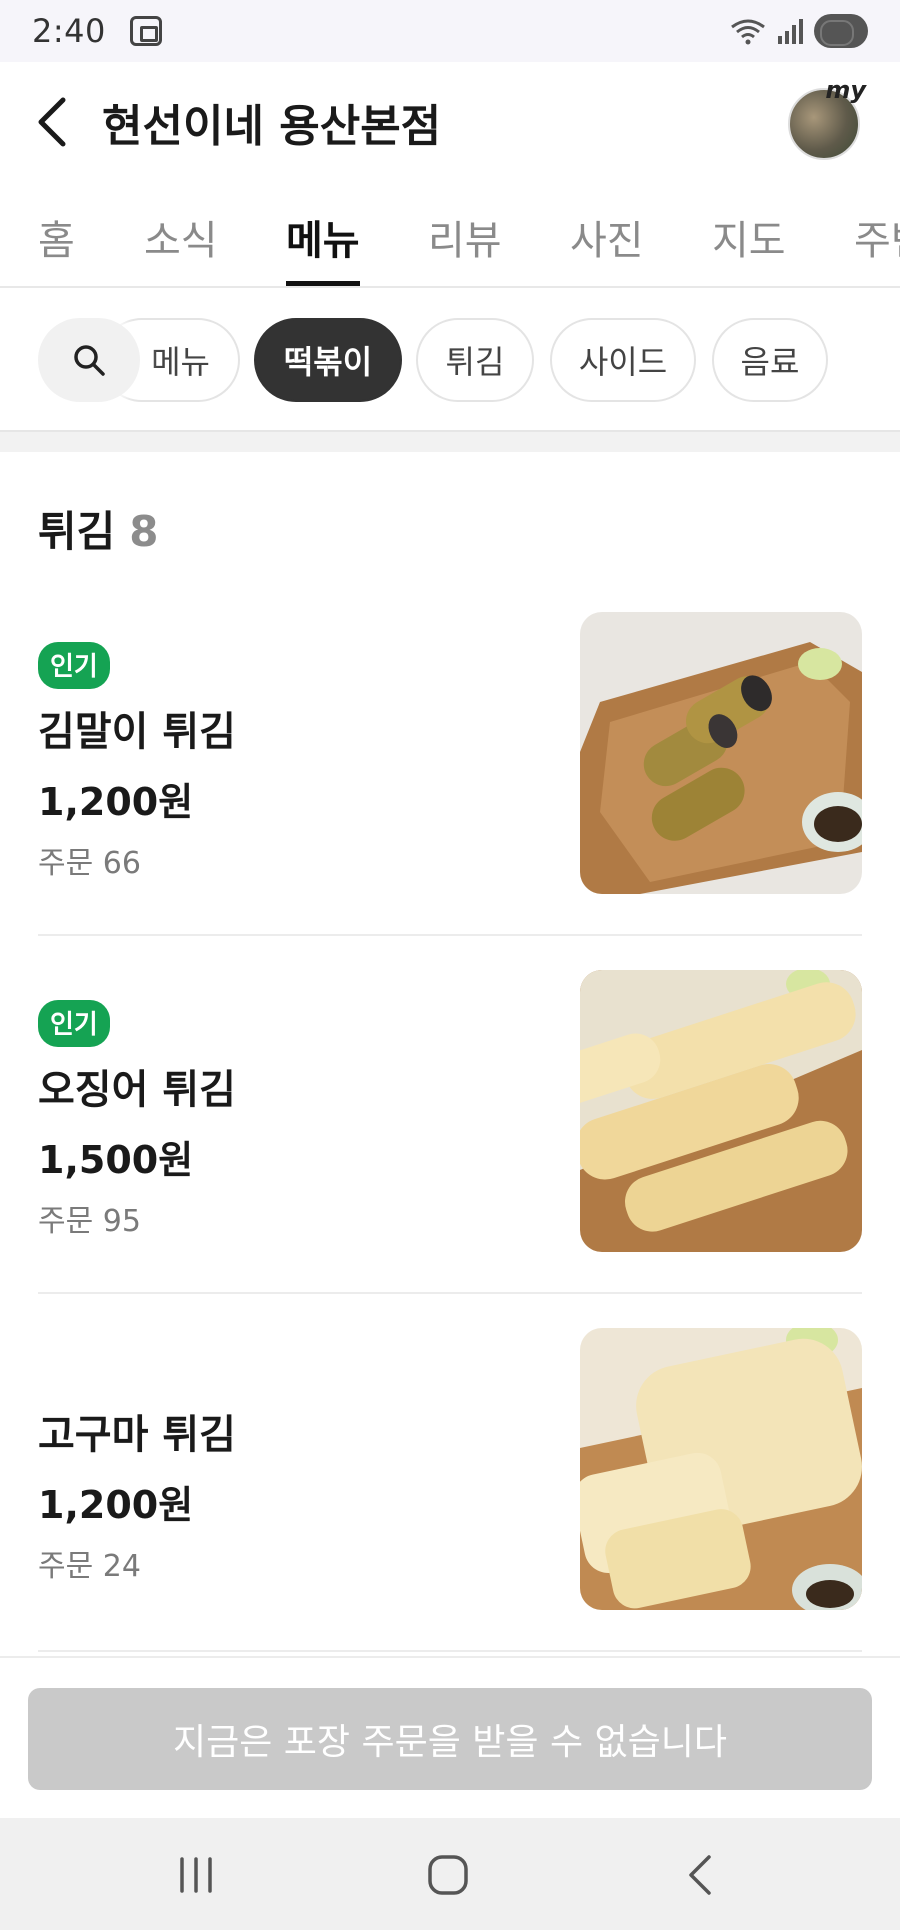 This screenshot has width=900, height=1930. Describe the element at coordinates (450, 1651) in the screenshot. I see `menu-item-separator` at that location.